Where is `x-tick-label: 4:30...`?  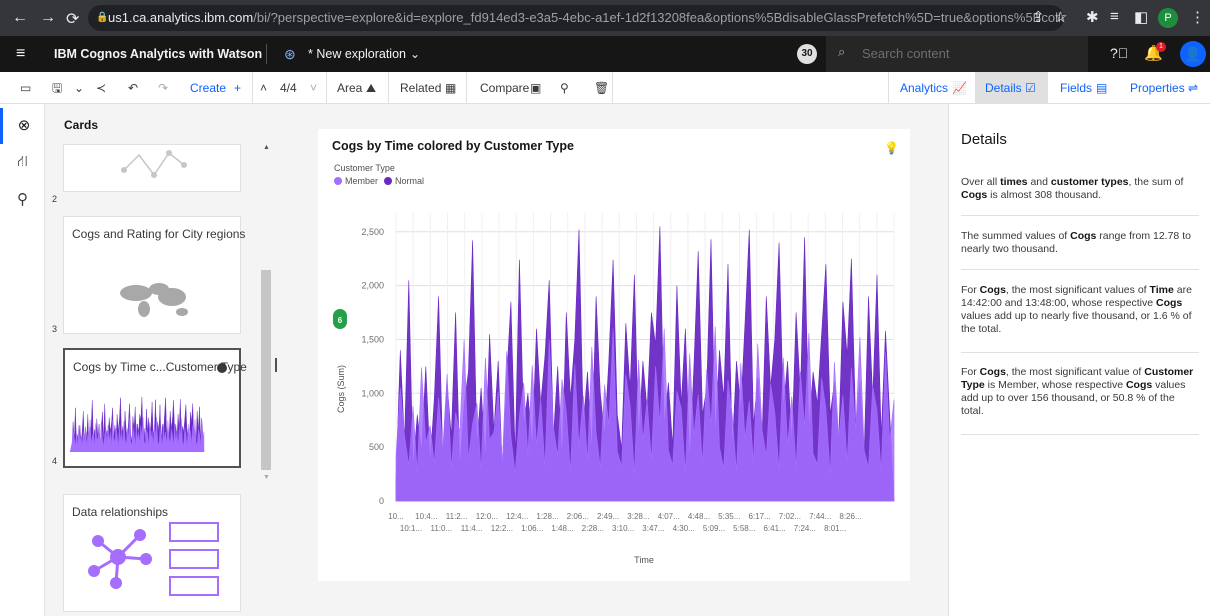
x-tick-label: 4:30... is located at coordinates (684, 528).